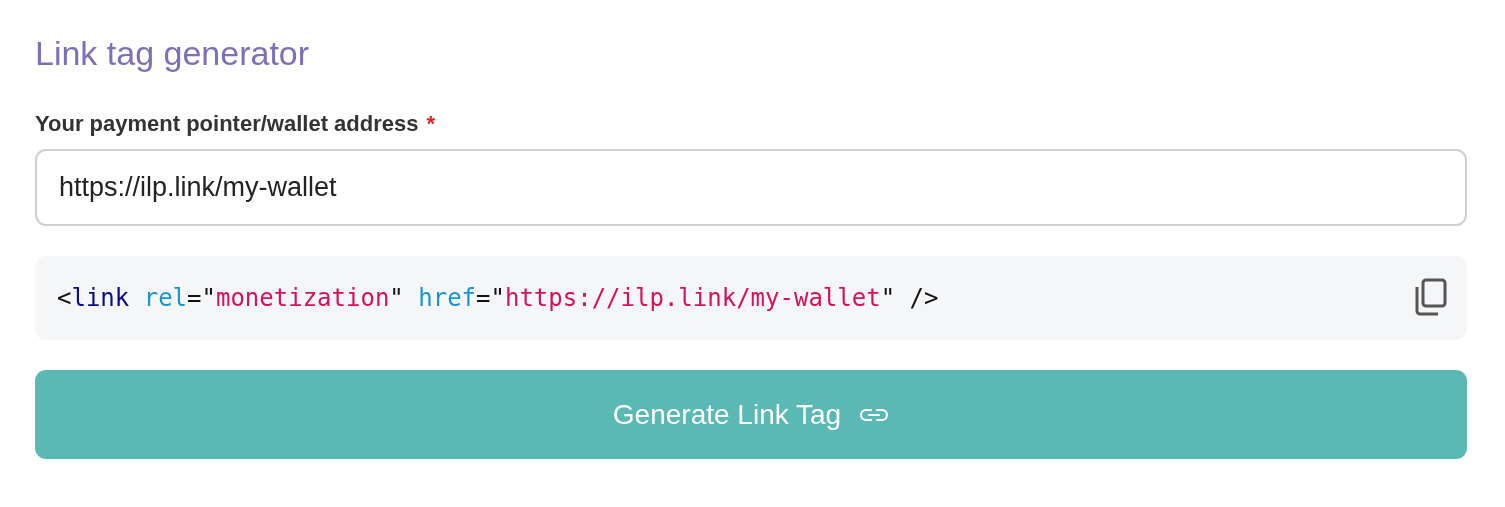 This screenshot has height=507, width=1505. I want to click on field-label: Your payment pointer/wallet address, so click(227, 124).